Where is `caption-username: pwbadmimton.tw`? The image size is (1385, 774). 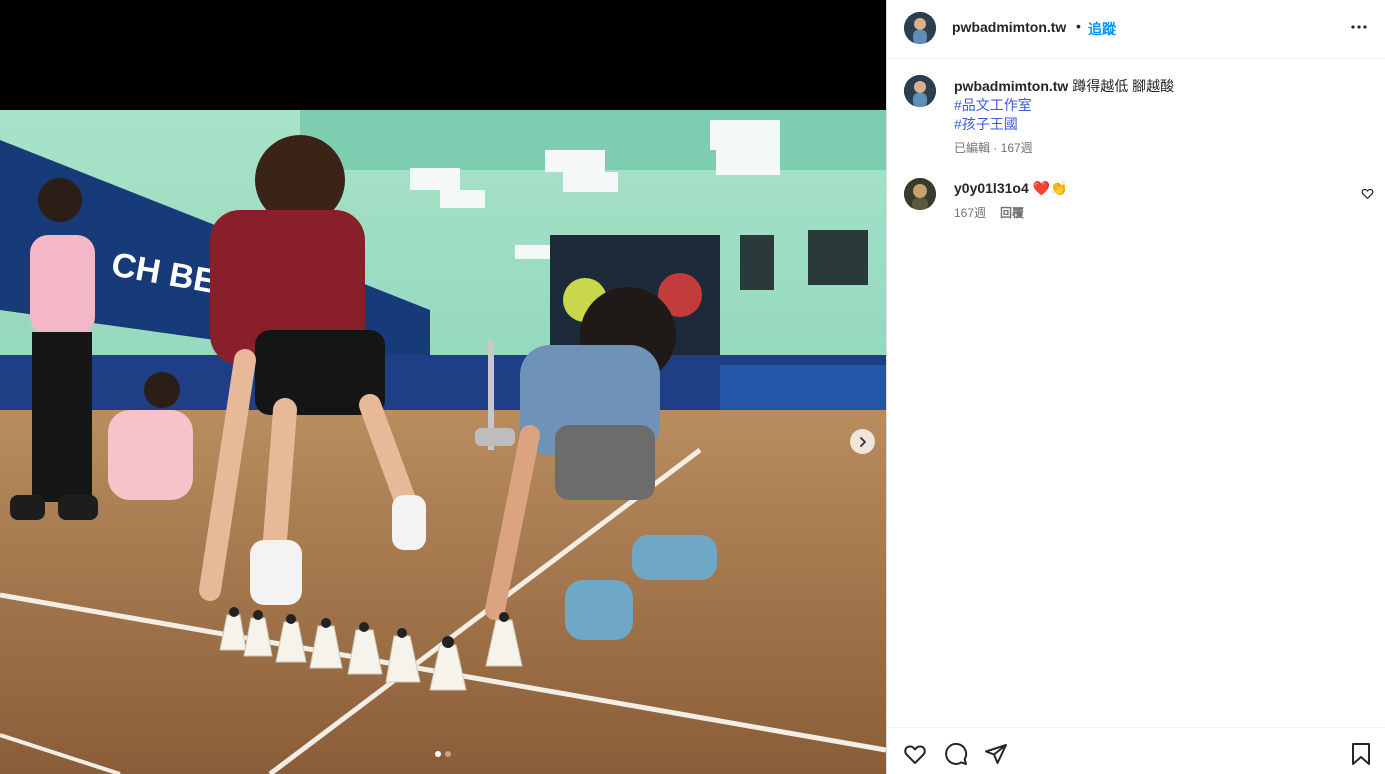
caption-username: pwbadmimton.tw is located at coordinates (1011, 86).